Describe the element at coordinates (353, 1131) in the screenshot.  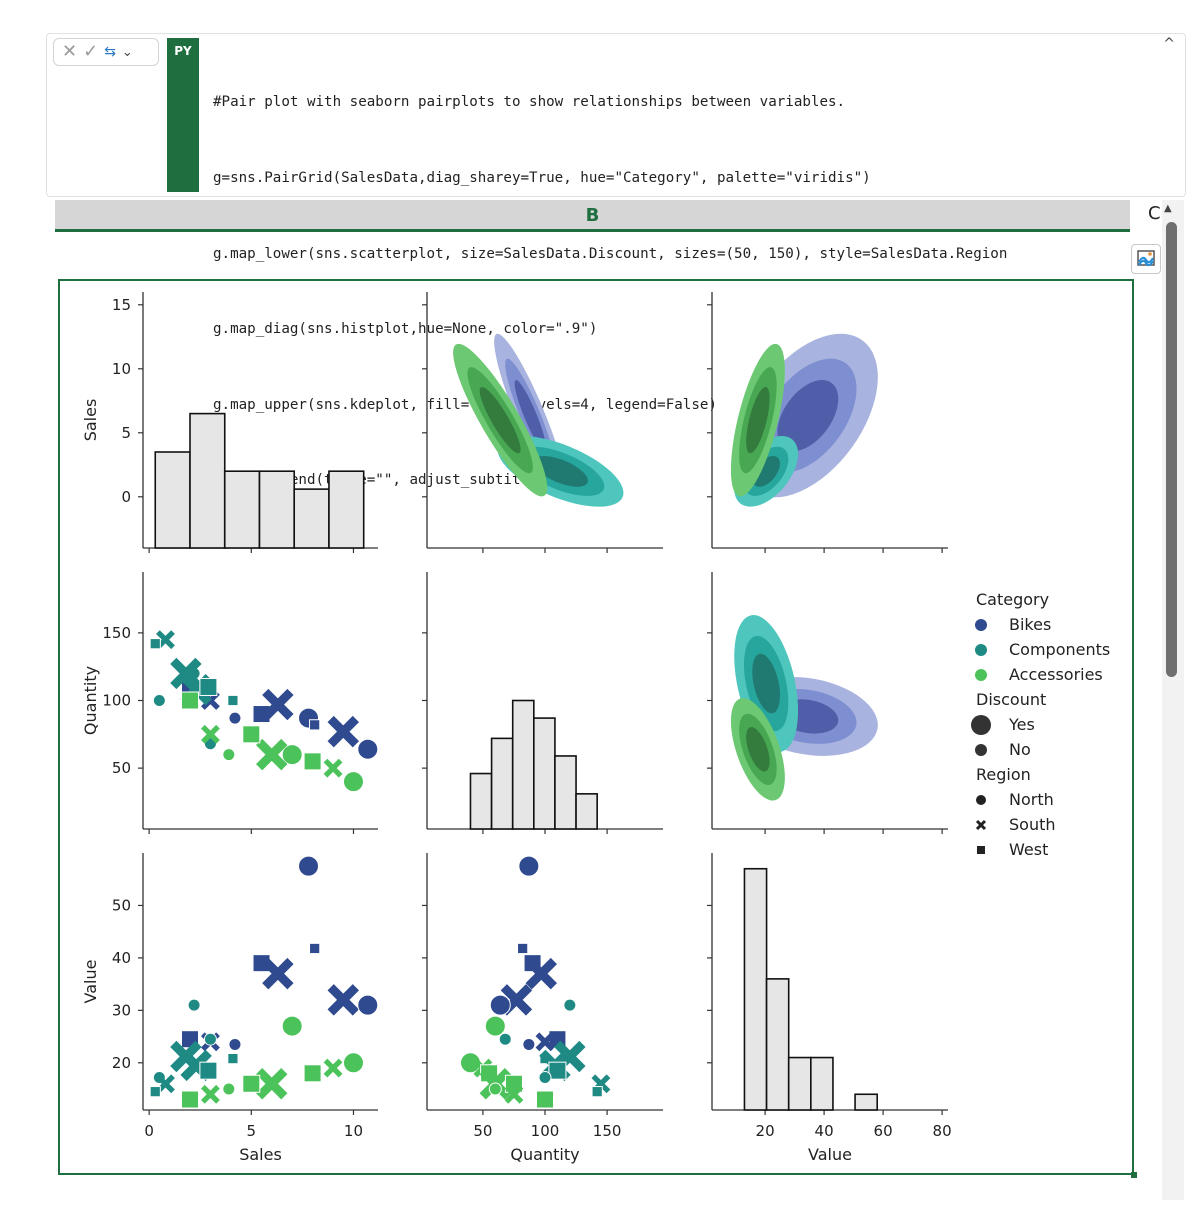
I see `x-tick-label: 10` at that location.